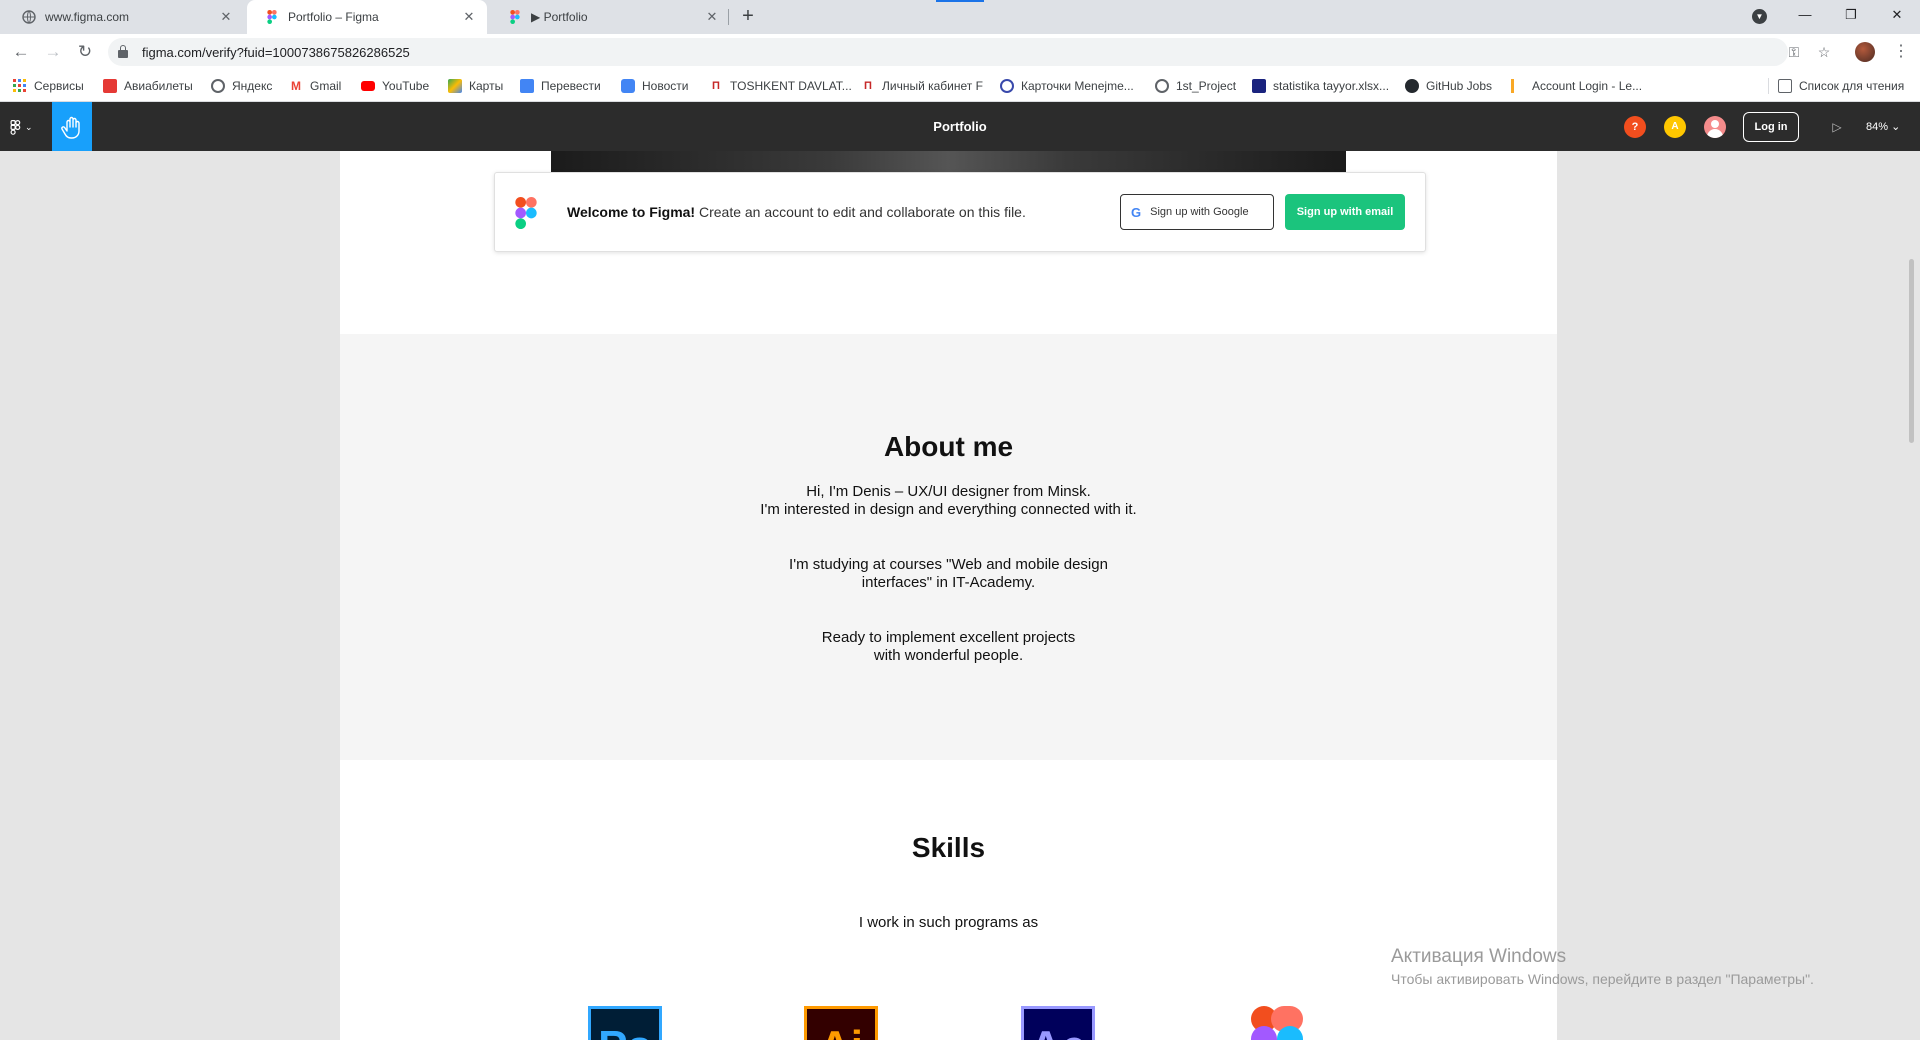 This screenshot has height=1040, width=1920. What do you see at coordinates (218, 86) in the screenshot?
I see `globe-icon` at bounding box center [218, 86].